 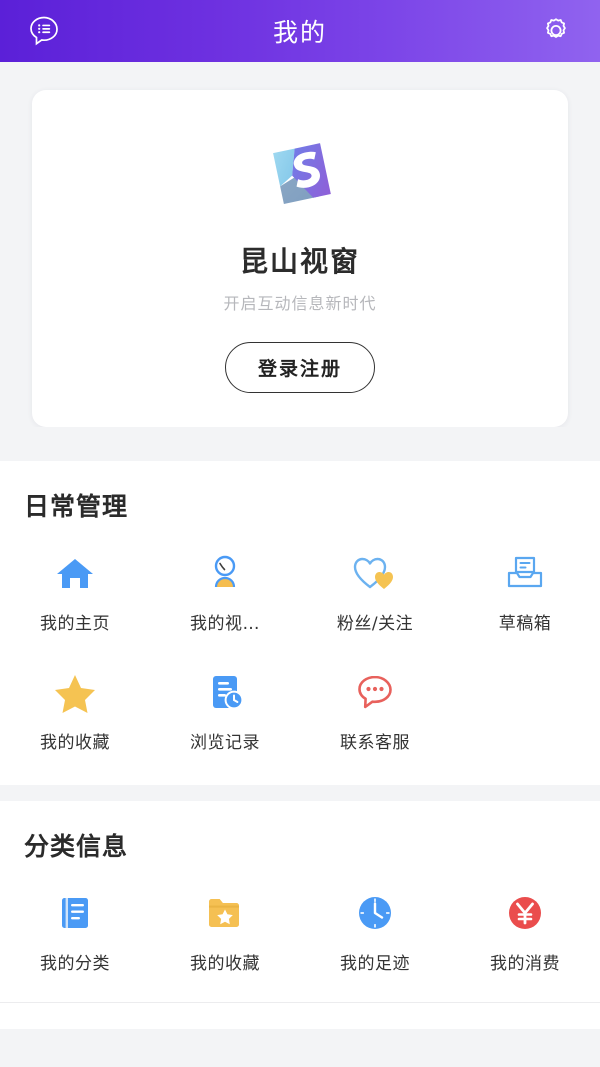 What do you see at coordinates (300, 843) in the screenshot?
I see `section-title-row-category: 分类信息` at bounding box center [300, 843].